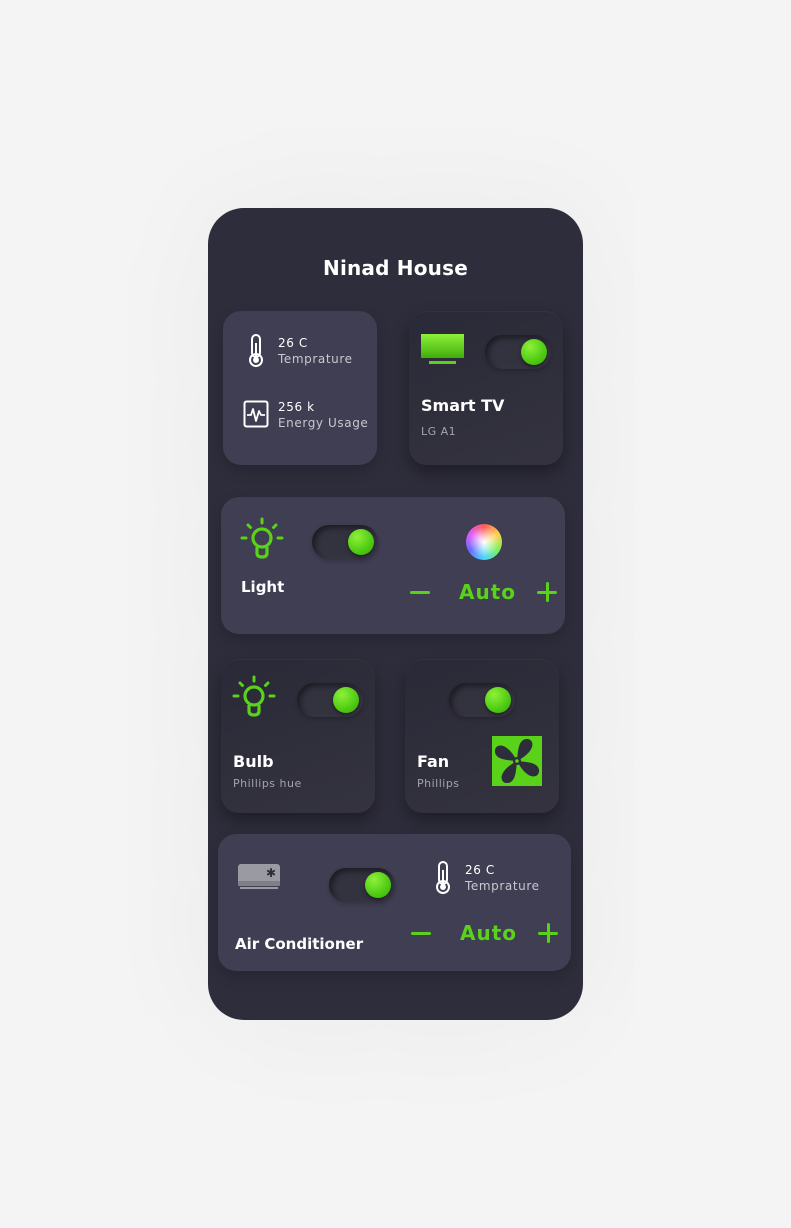  Describe the element at coordinates (489, 933) in the screenshot. I see `ac-mode: Auto` at that location.